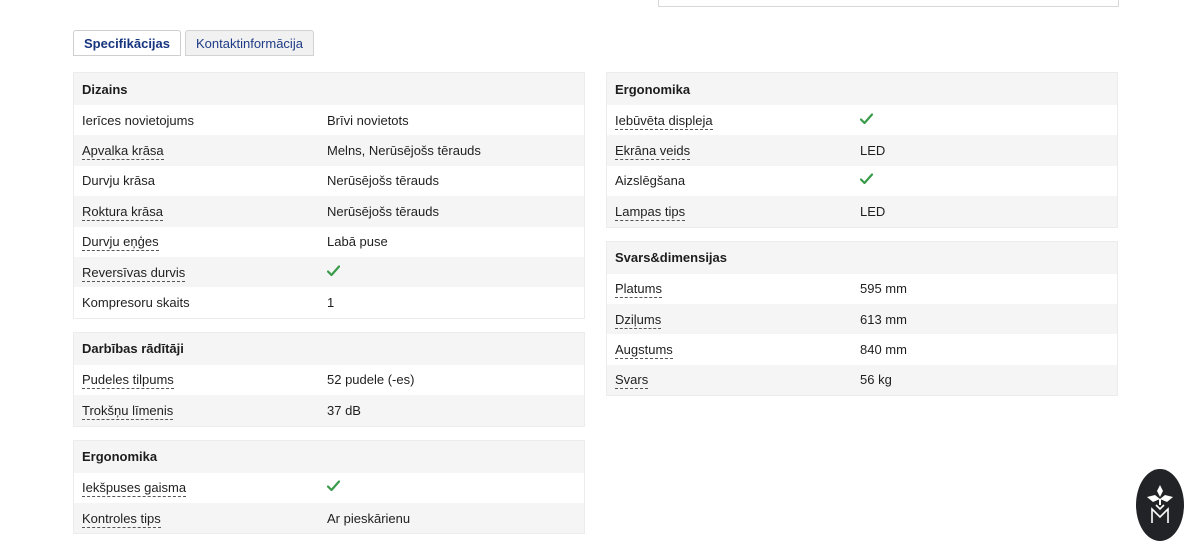 The width and height of the screenshot is (1200, 557). I want to click on spec-row: Svars 56 kg, so click(862, 380).